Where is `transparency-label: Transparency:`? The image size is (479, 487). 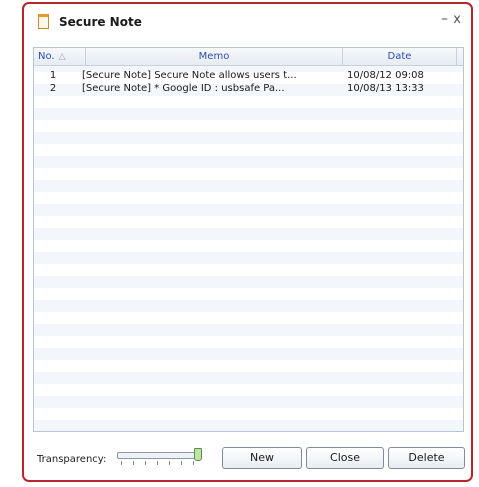 transparency-label: Transparency: is located at coordinates (72, 459).